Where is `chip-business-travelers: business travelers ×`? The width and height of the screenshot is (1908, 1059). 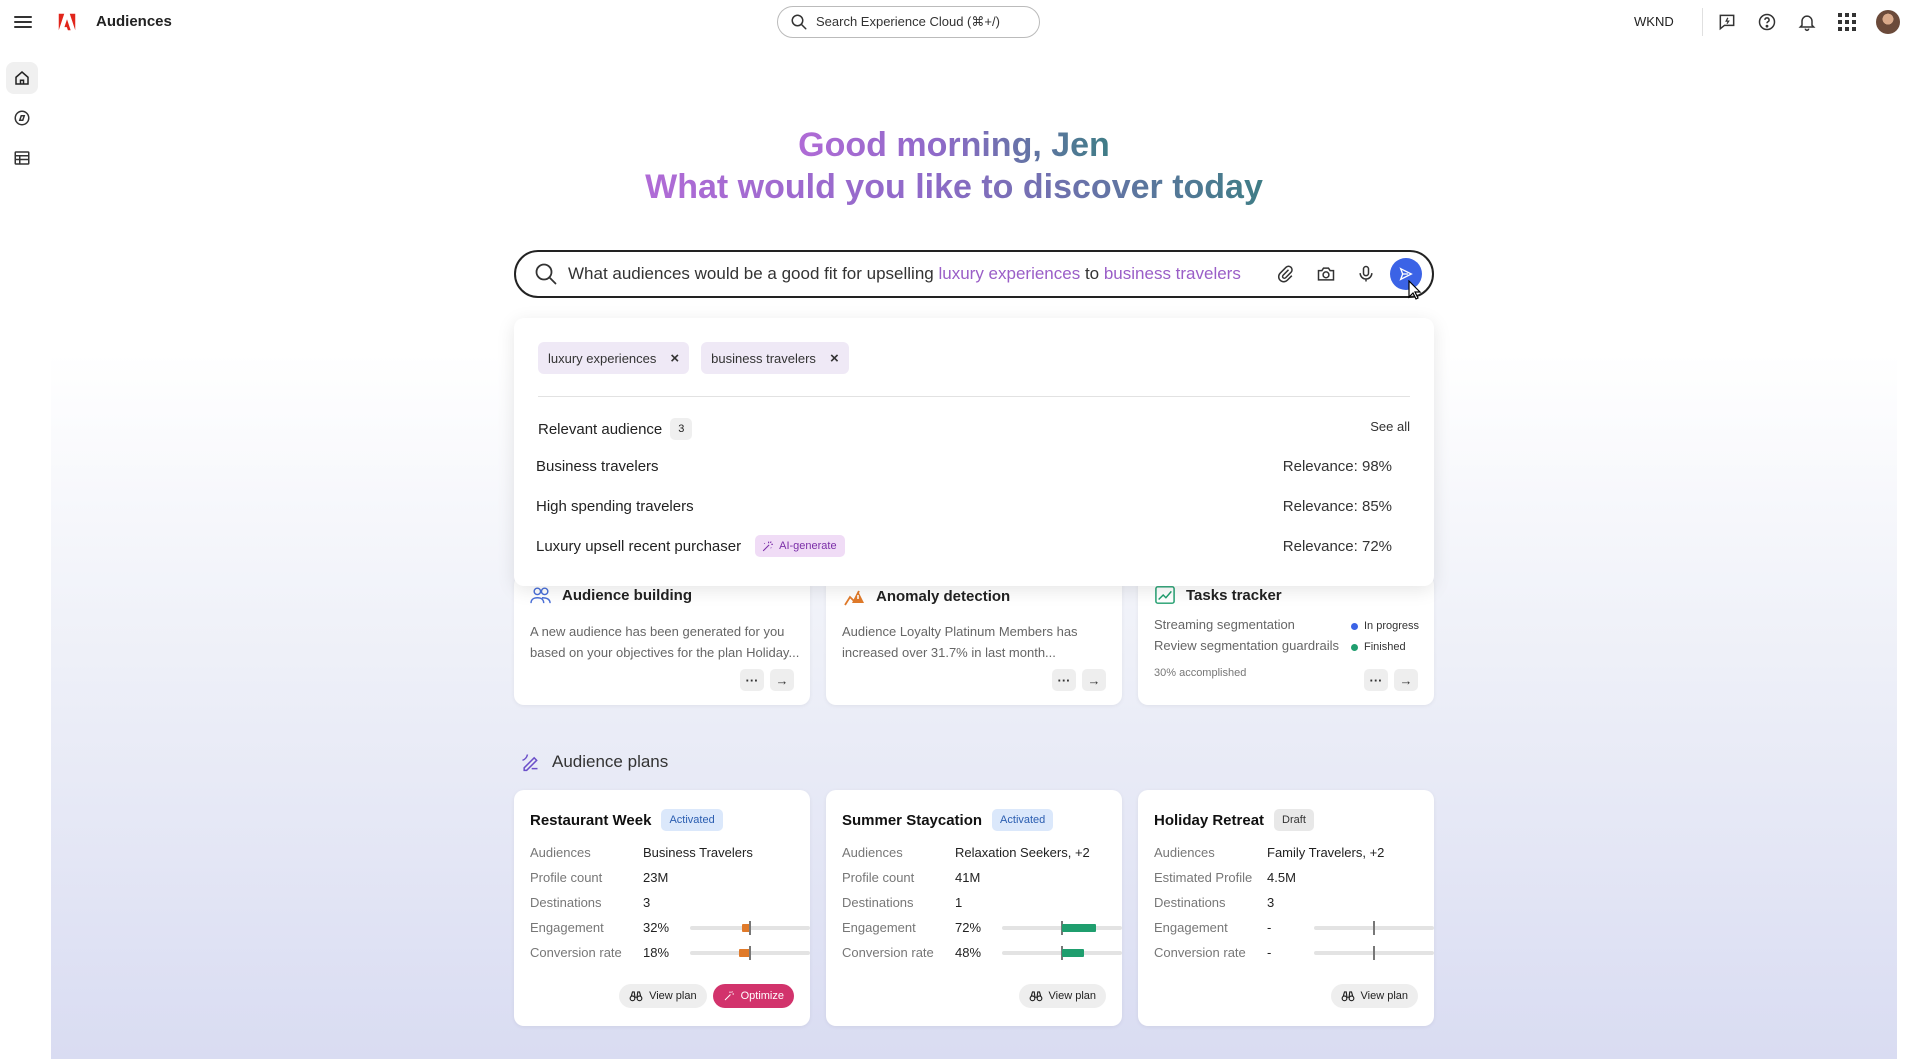 chip-business-travelers: business travelers × is located at coordinates (775, 358).